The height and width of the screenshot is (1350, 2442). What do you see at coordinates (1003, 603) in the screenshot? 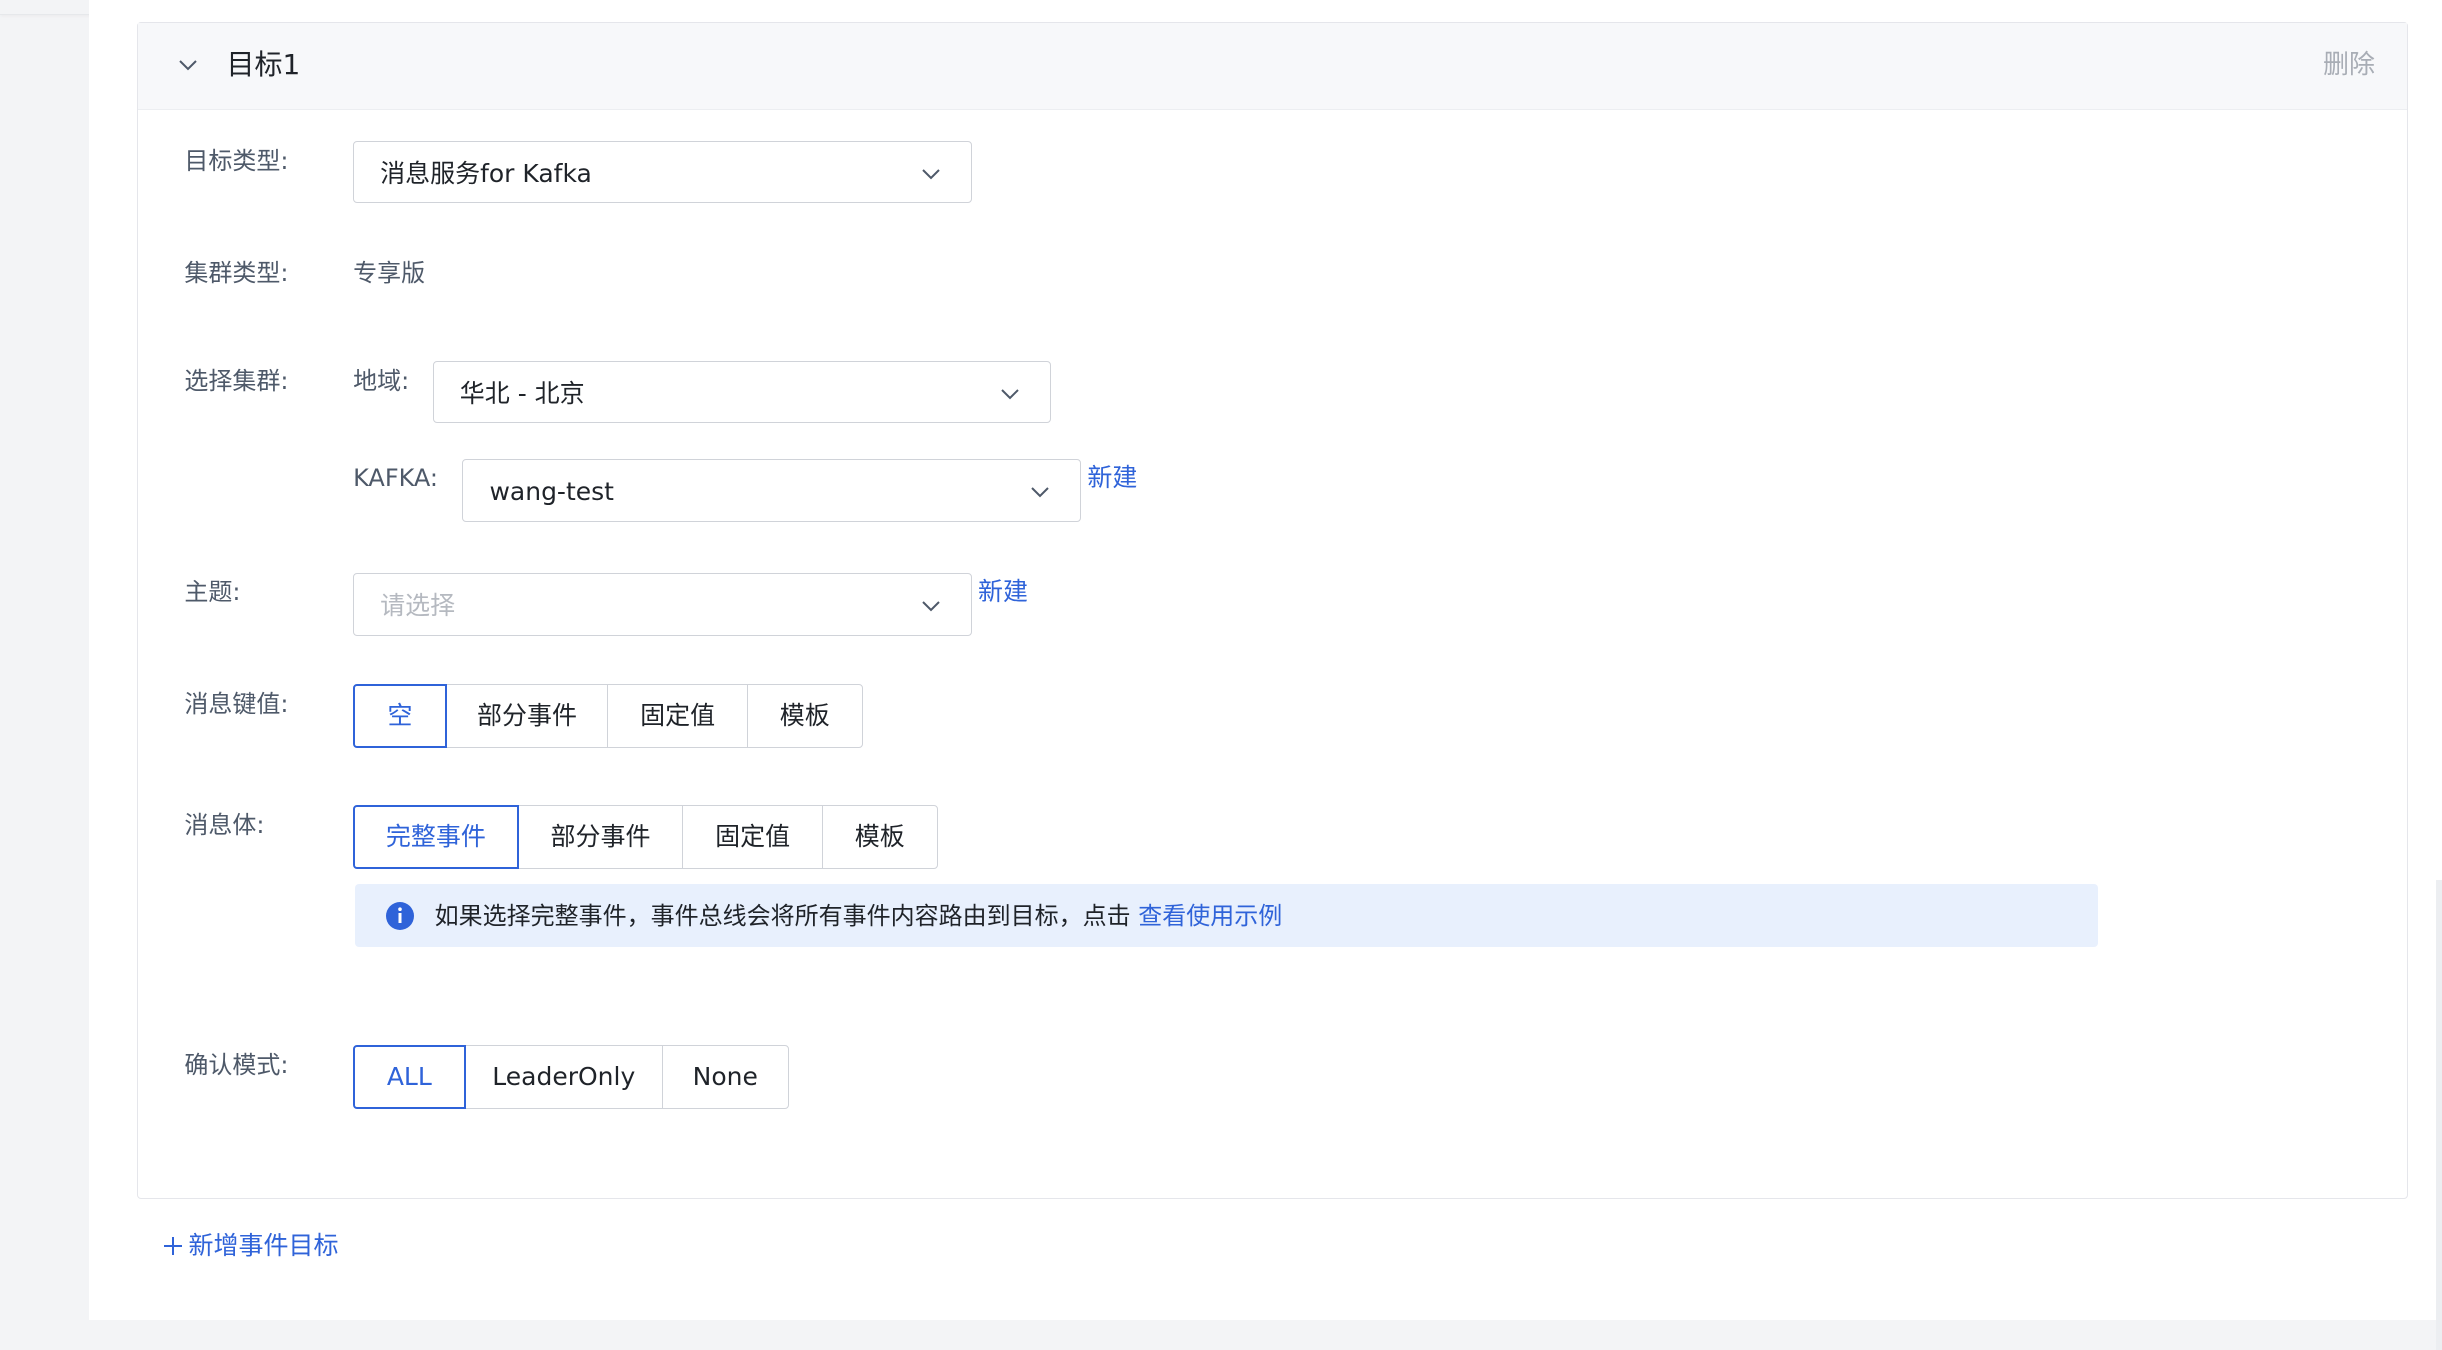
I see `create-topic-link: 新建` at bounding box center [1003, 603].